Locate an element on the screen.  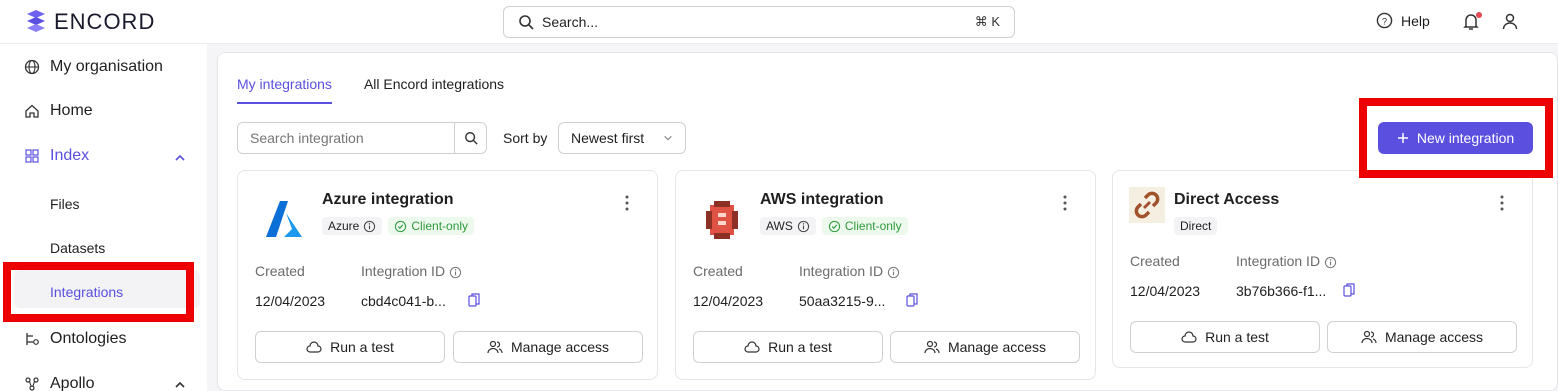
tab-all-encord-integrations: All Encord integrations is located at coordinates (434, 90).